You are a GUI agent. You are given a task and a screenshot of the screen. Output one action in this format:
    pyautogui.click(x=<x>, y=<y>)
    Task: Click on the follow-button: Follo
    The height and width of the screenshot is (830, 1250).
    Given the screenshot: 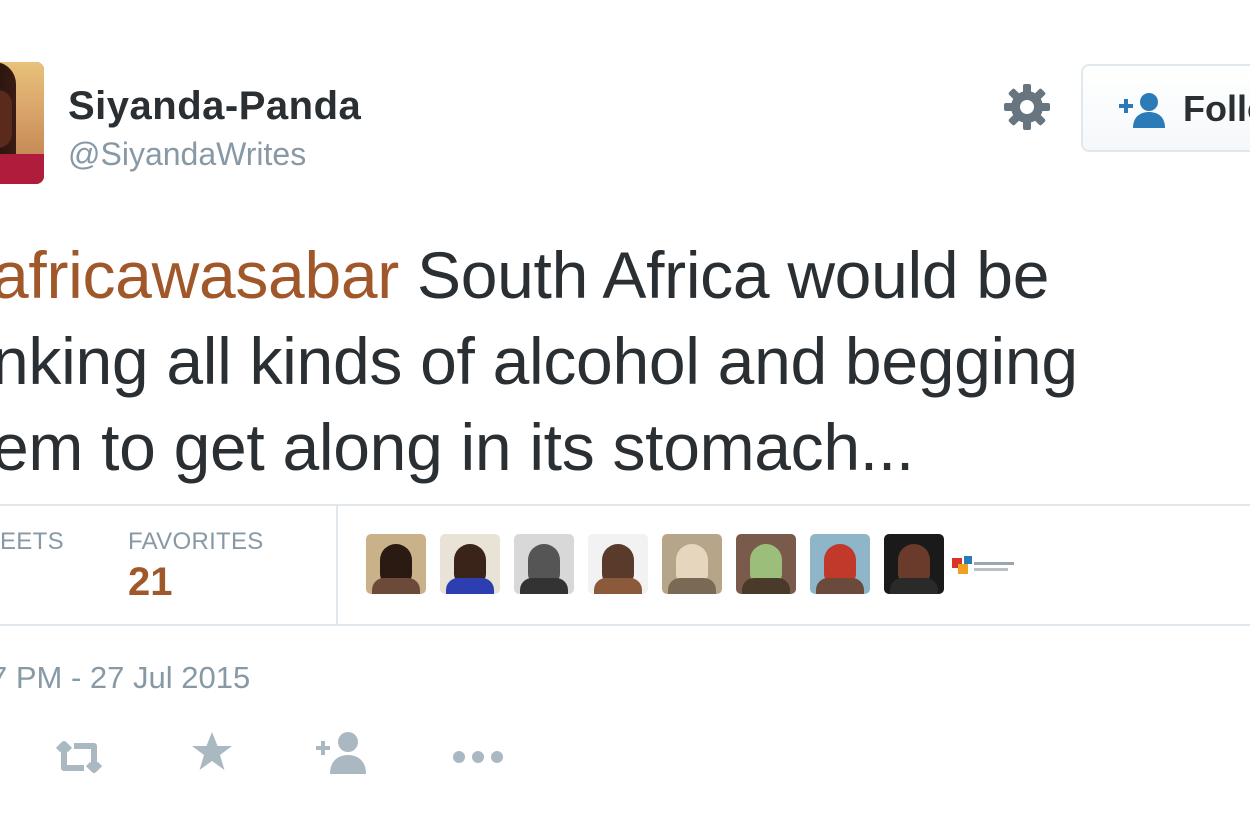 What is the action you would take?
    pyautogui.click(x=1165, y=108)
    